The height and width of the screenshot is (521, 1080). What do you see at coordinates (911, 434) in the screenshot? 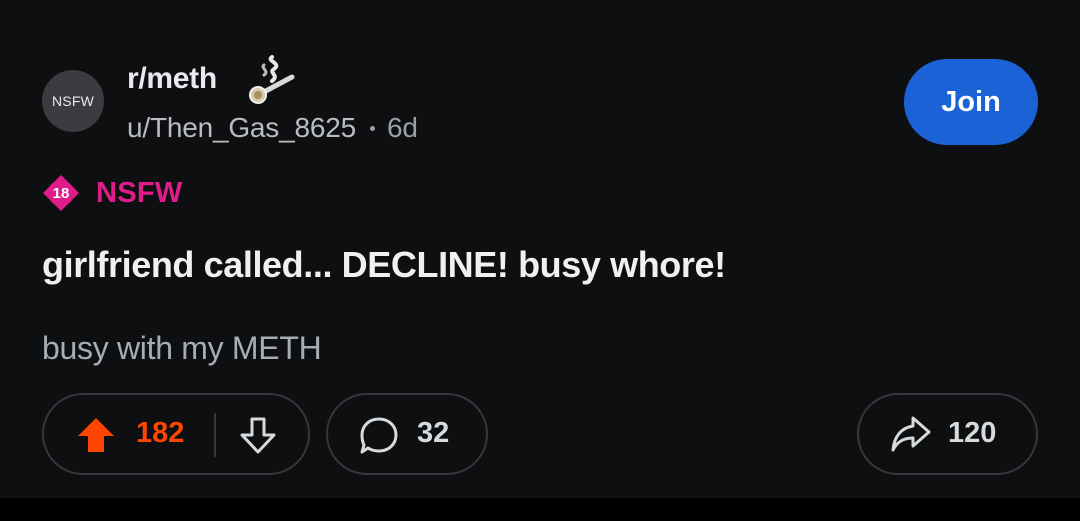
I see `share-arrow-icon` at bounding box center [911, 434].